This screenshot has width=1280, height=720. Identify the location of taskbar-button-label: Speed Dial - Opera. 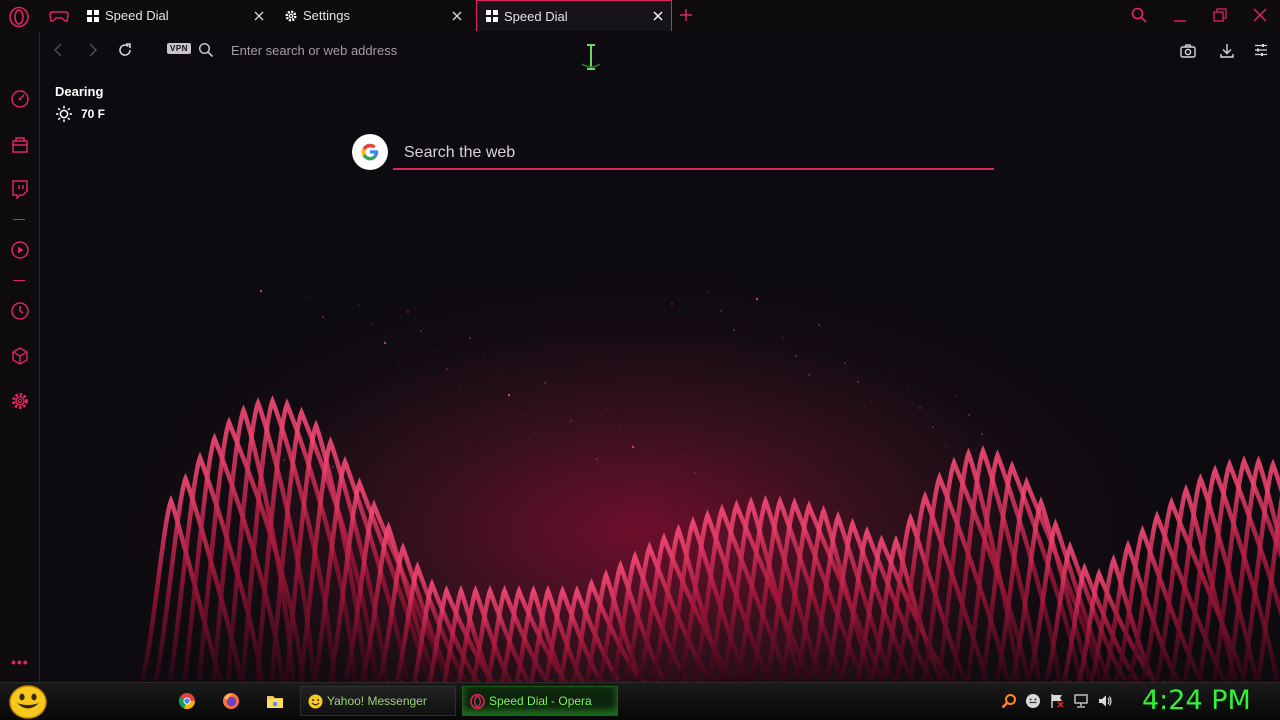
(540, 701).